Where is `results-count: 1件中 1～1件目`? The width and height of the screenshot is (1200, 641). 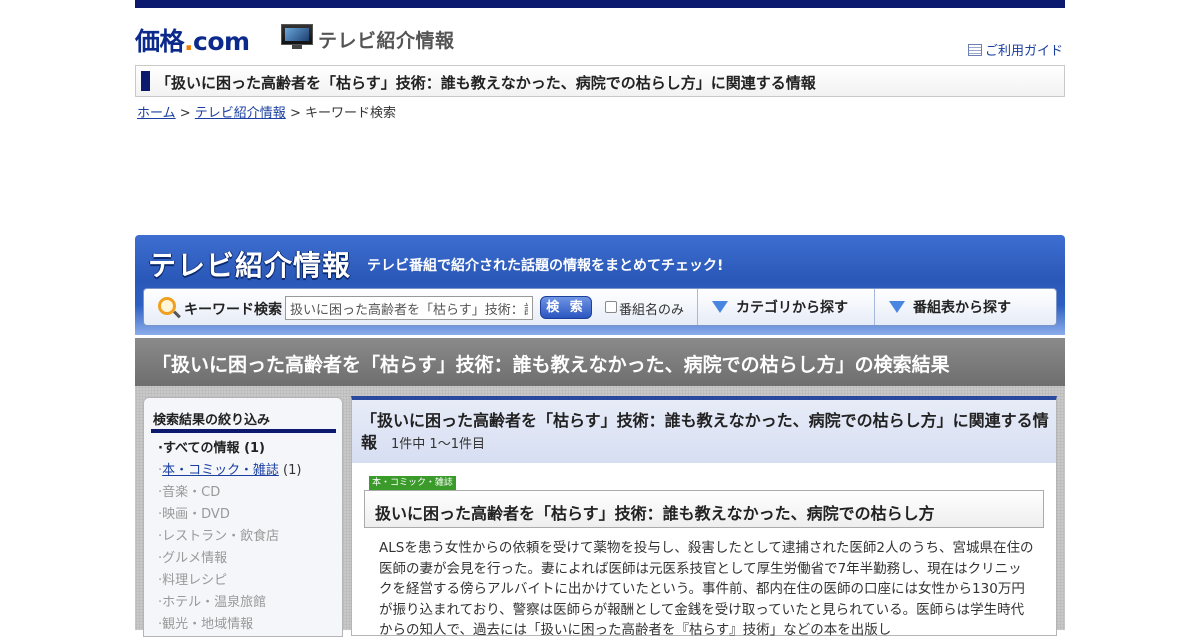
results-count: 1件中 1～1件目 is located at coordinates (438, 444).